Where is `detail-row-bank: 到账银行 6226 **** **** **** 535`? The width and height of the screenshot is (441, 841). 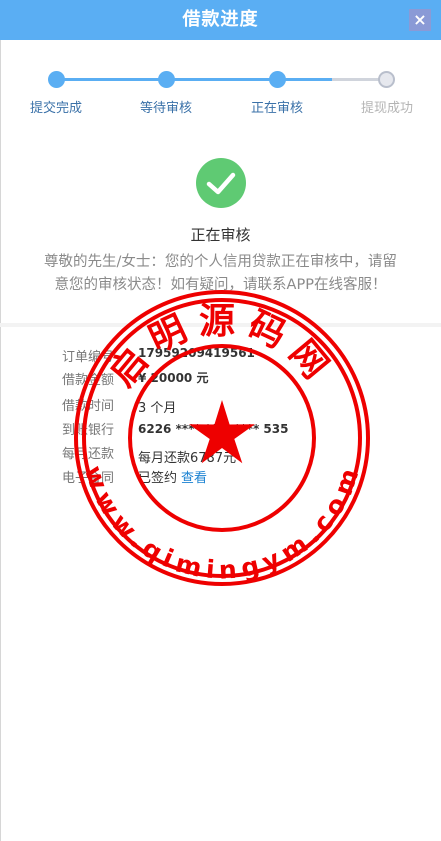 detail-row-bank: 到账银行 6226 **** **** **** 535 is located at coordinates (232, 430).